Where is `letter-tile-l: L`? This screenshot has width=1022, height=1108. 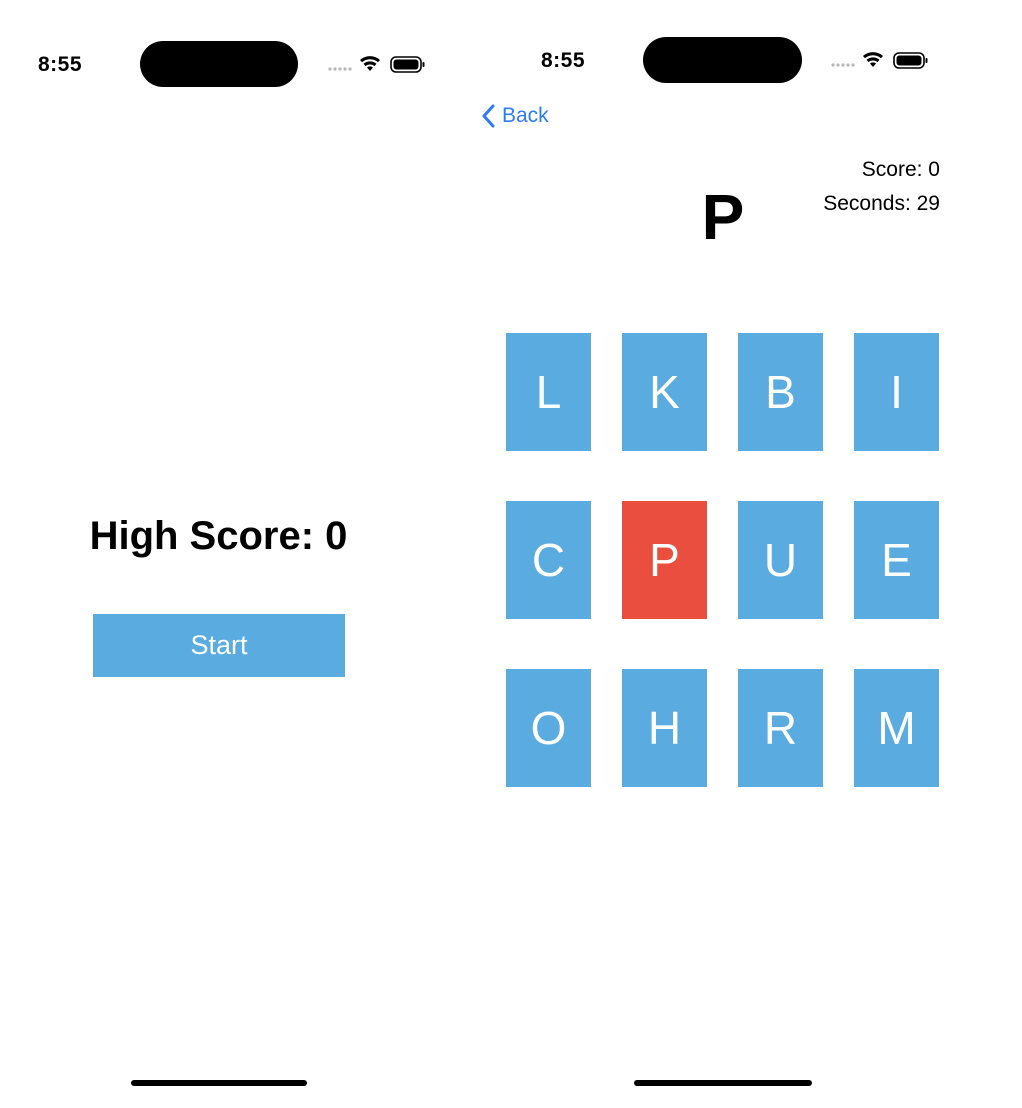 letter-tile-l: L is located at coordinates (548, 392).